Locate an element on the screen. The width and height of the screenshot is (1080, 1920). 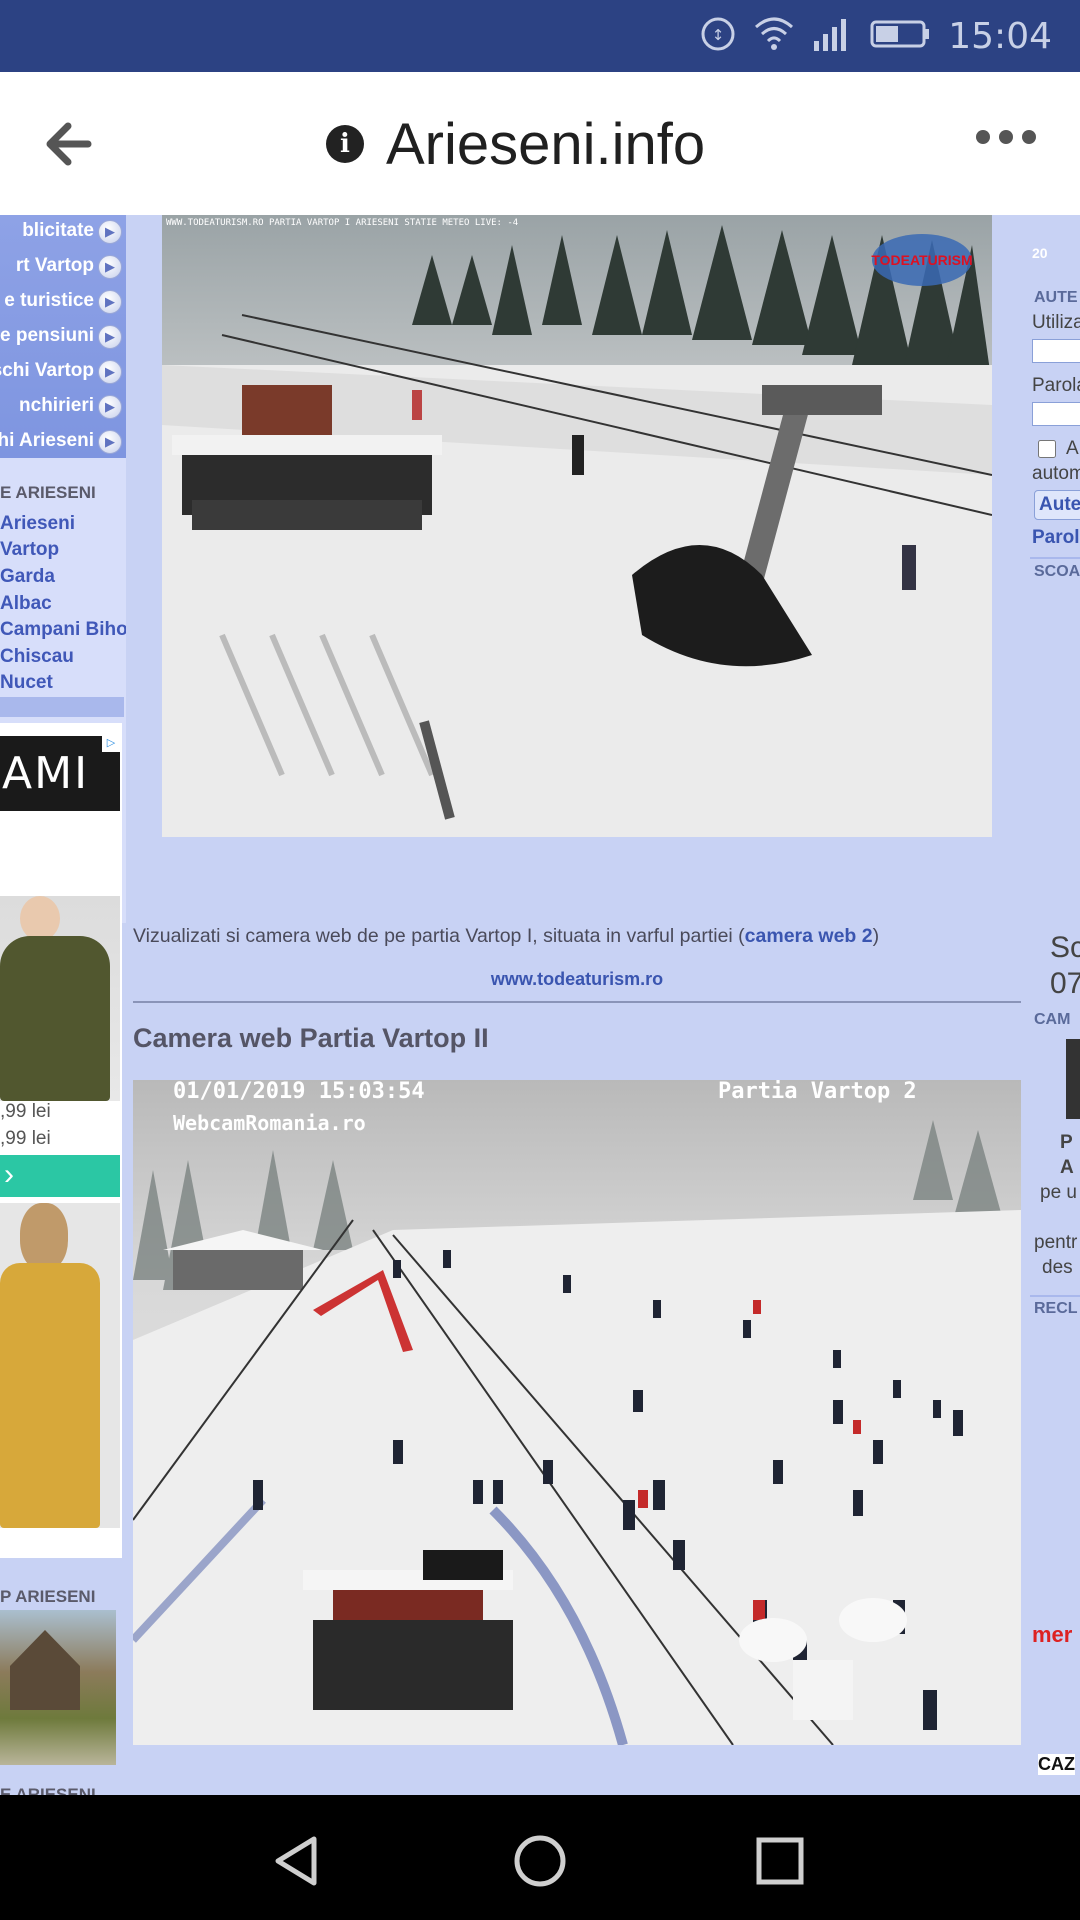
username-label: Utiliza is located at coordinates (1056, 322).